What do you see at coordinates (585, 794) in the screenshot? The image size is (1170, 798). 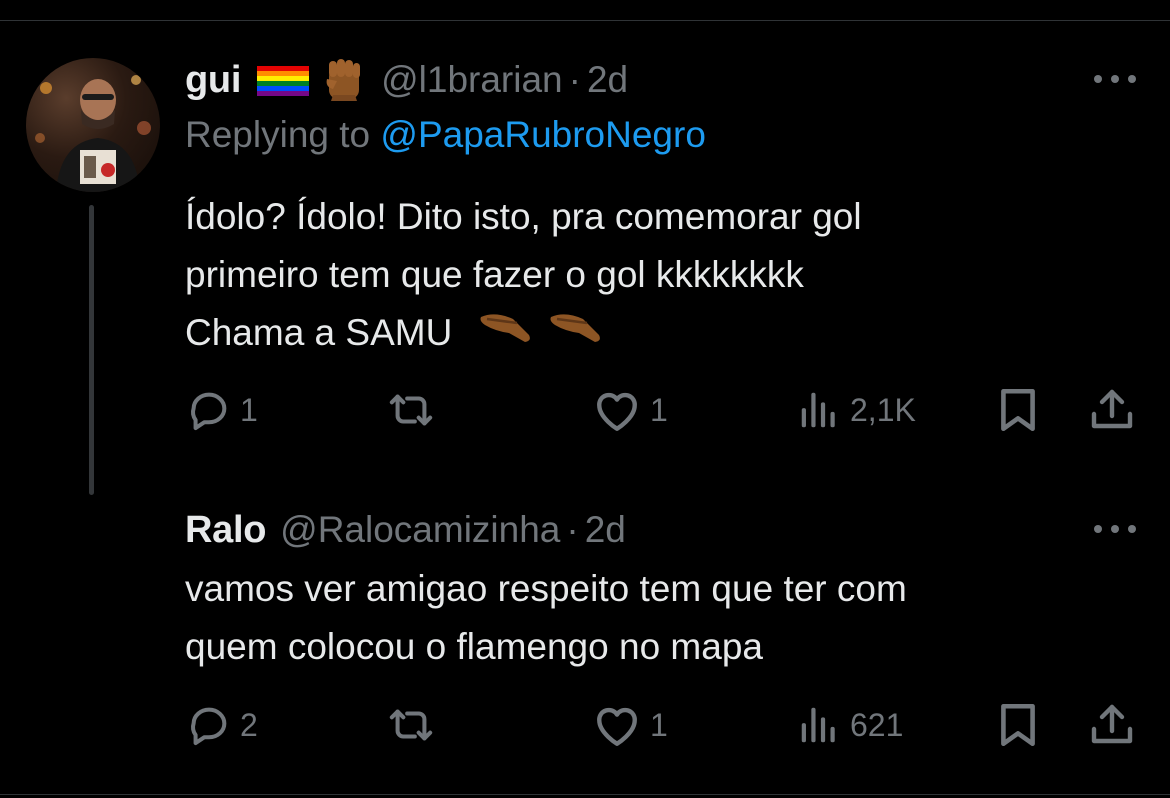 I see `bottom-divider` at bounding box center [585, 794].